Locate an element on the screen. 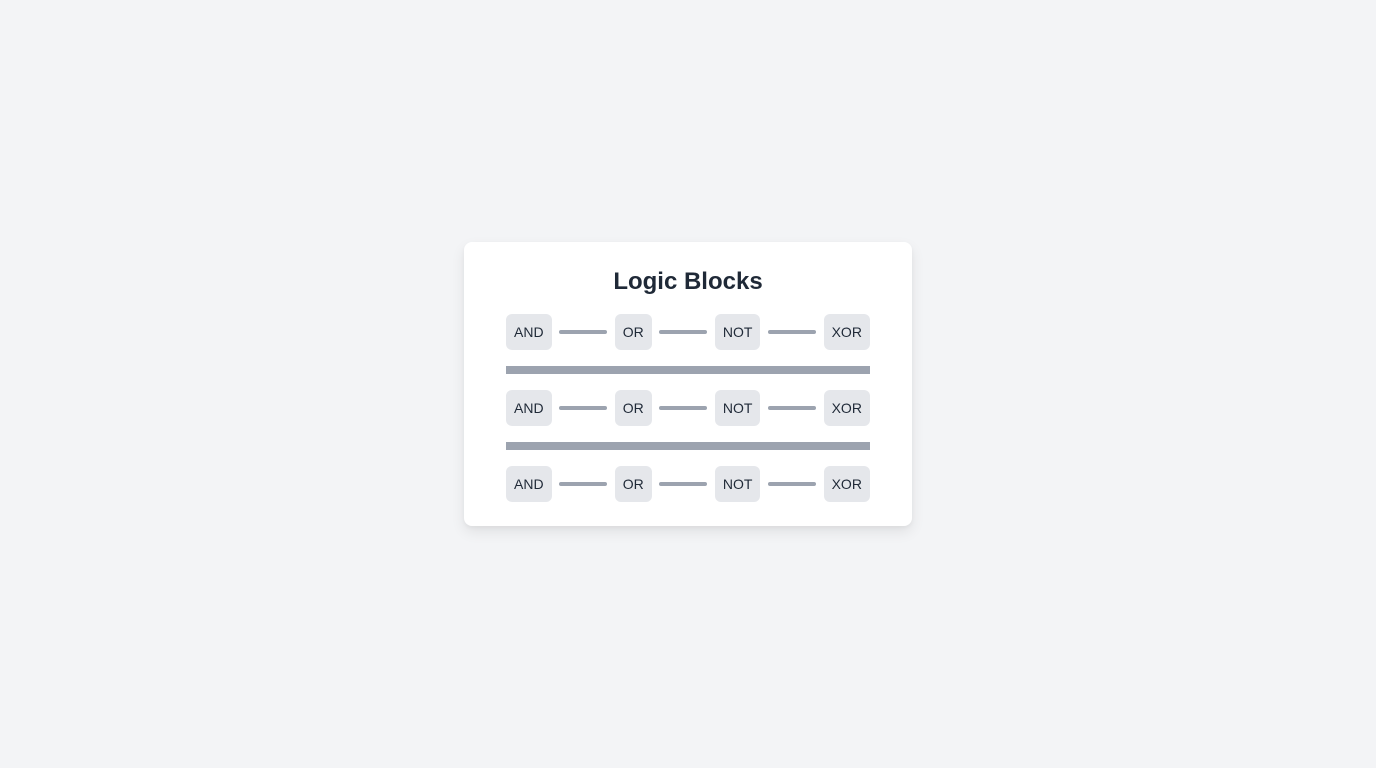 The image size is (1376, 768). logic-row-1: AND OR NOT XOR is located at coordinates (688, 332).